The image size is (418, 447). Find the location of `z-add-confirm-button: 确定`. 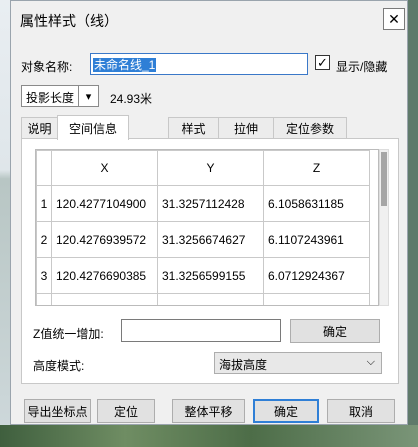

z-add-confirm-button: 确定 is located at coordinates (335, 331).